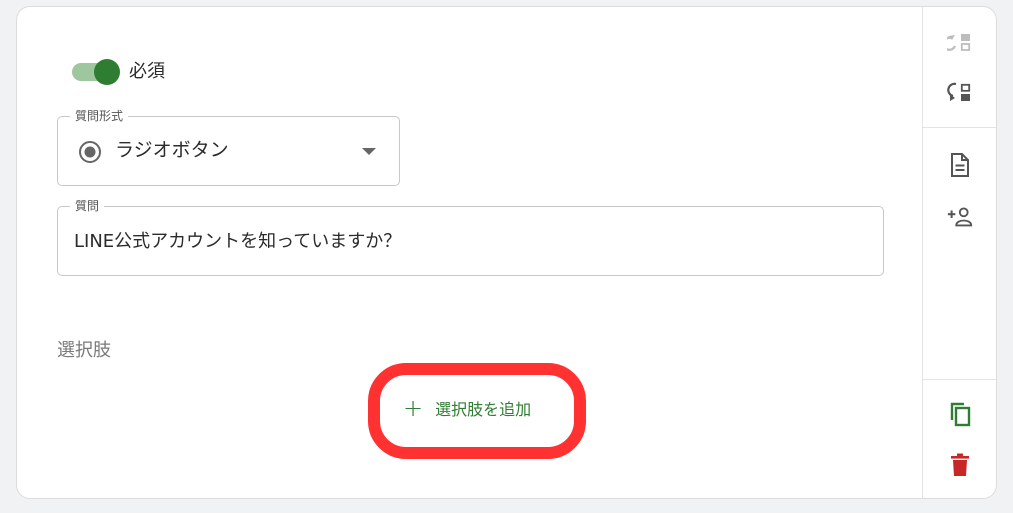  I want to click on chevron-down-icon, so click(369, 151).